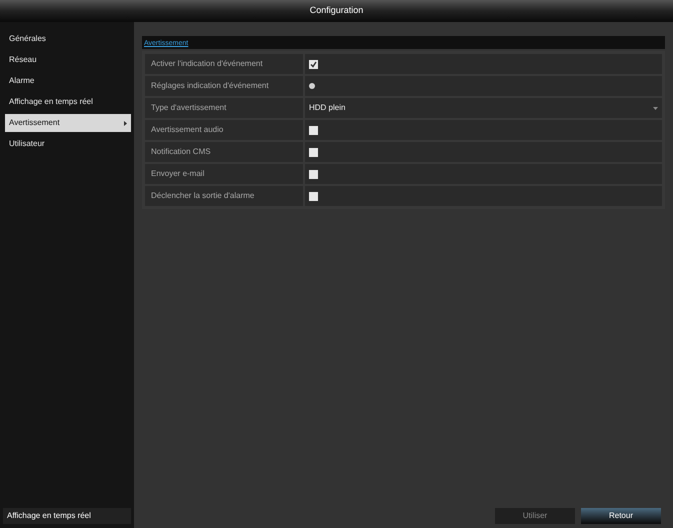 The height and width of the screenshot is (528, 673). I want to click on sidebar-item: Réseau, so click(68, 60).